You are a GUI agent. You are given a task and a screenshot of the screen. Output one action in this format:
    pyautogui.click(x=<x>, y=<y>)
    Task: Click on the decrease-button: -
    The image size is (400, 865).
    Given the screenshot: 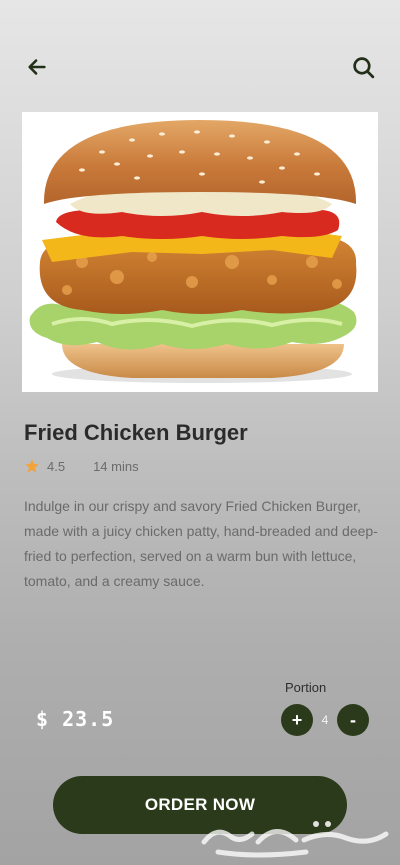 What is the action you would take?
    pyautogui.click(x=353, y=720)
    